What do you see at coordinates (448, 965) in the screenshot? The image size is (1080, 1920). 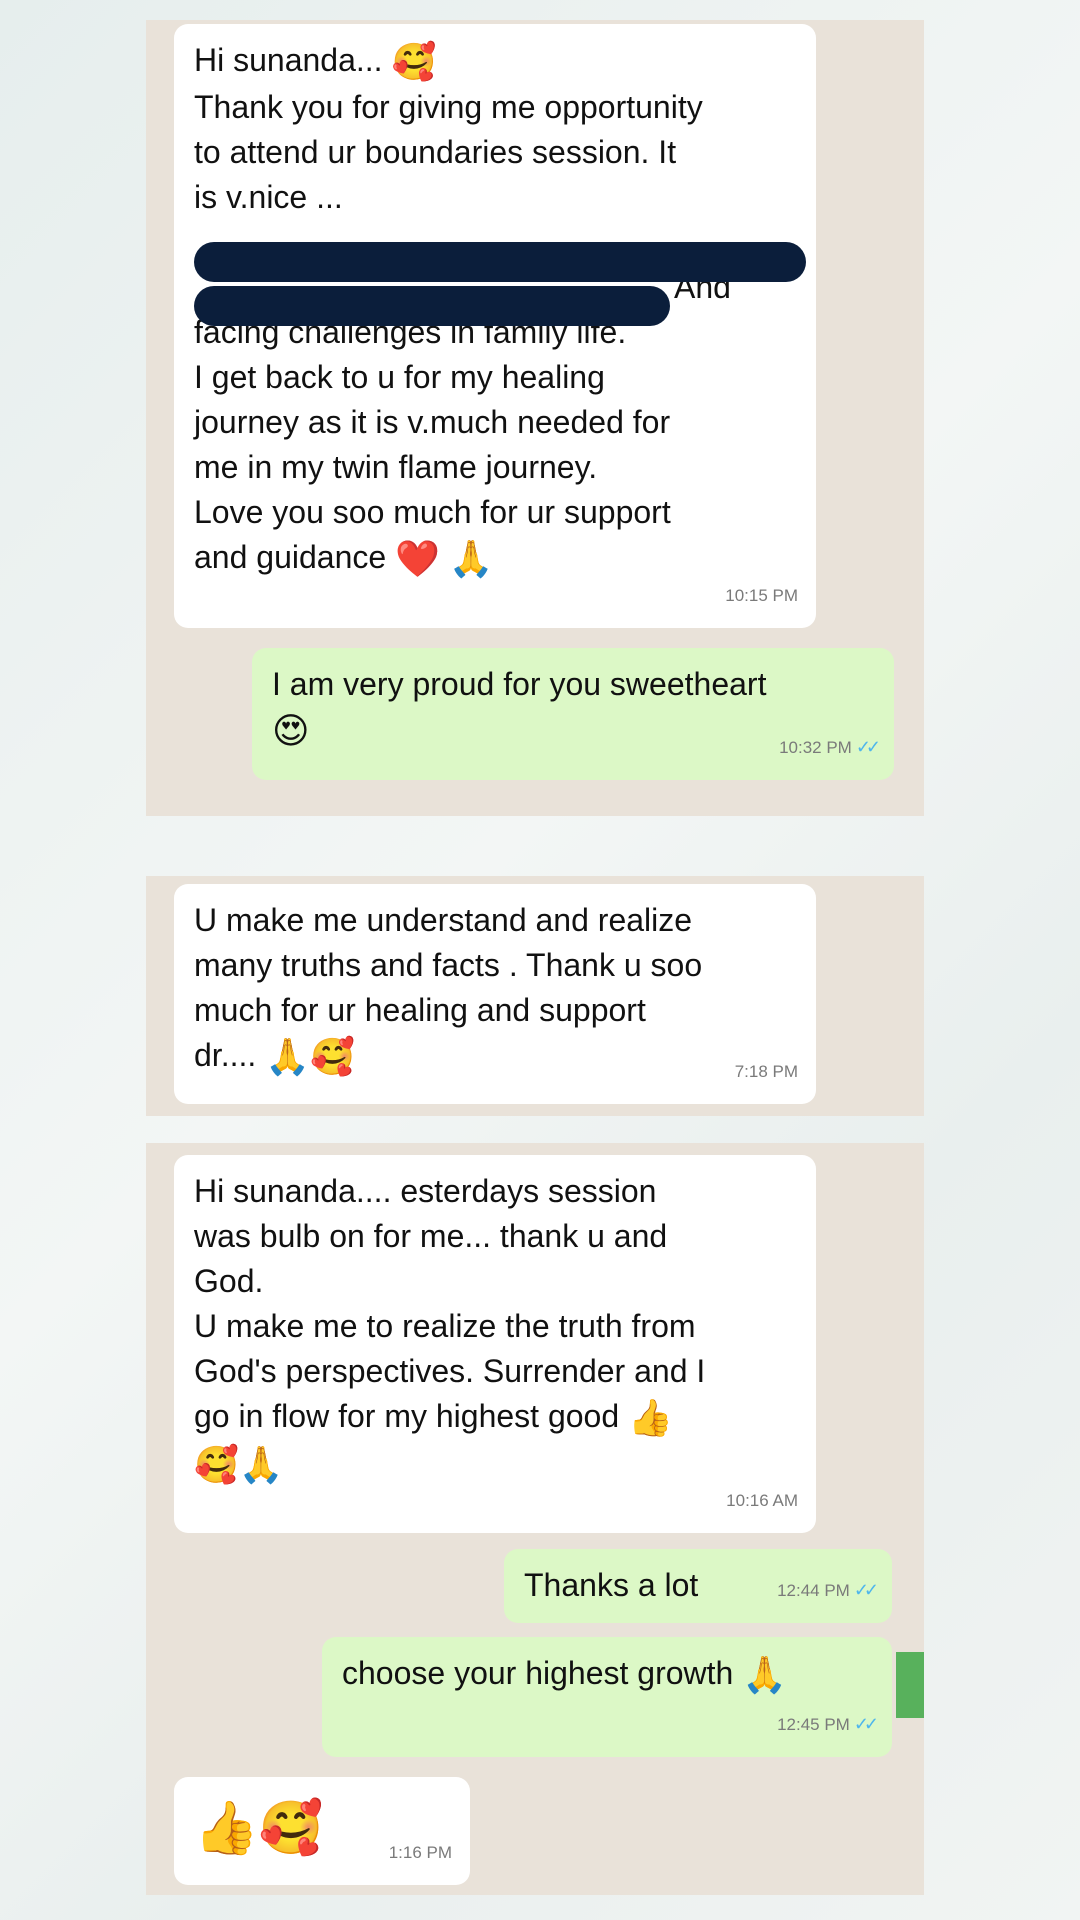 I see `message-text: many truths and facts . Thank u soo` at bounding box center [448, 965].